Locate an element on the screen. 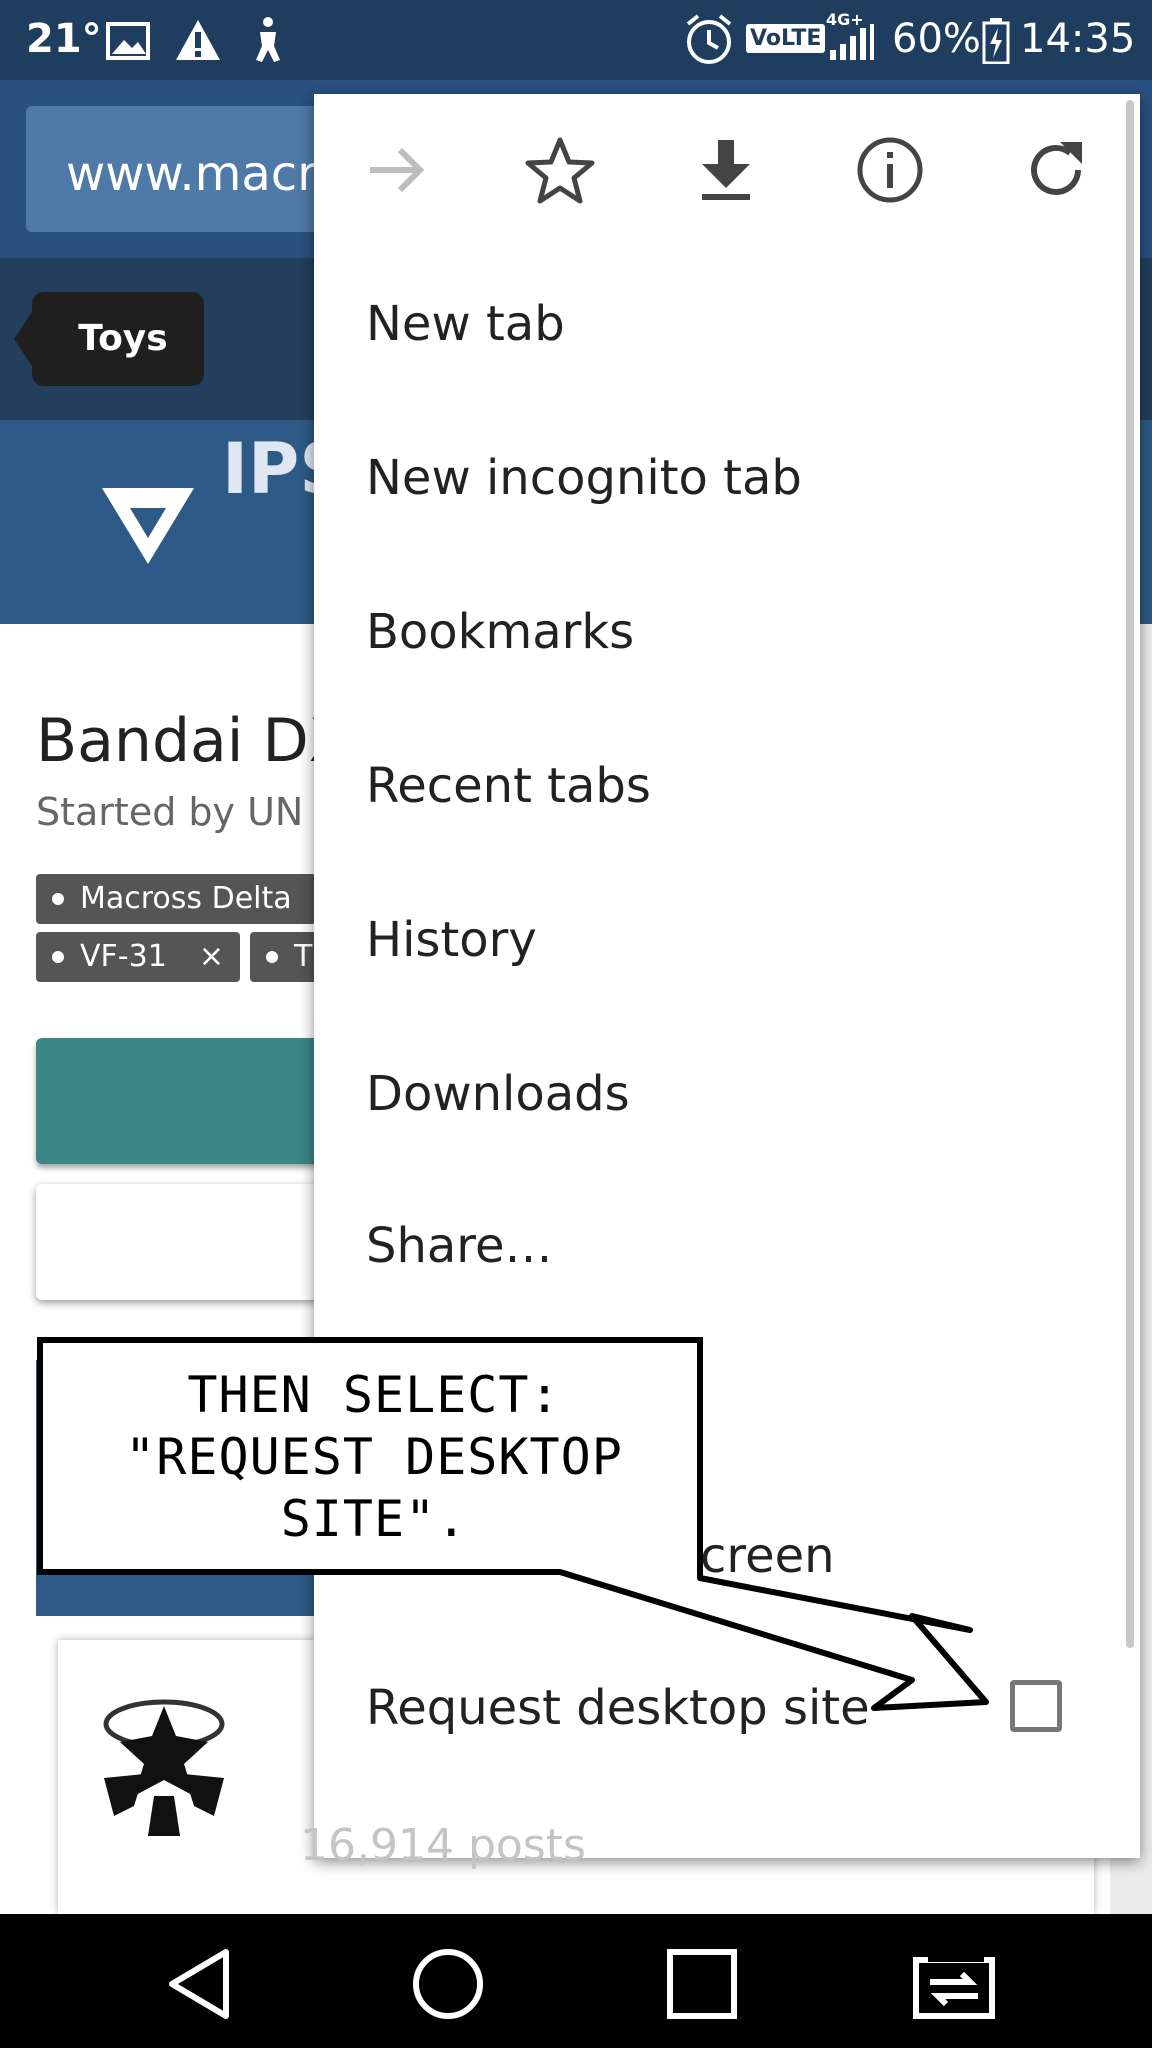  callout-line-2: "REQUEST DESKTOP is located at coordinates (374, 1457).